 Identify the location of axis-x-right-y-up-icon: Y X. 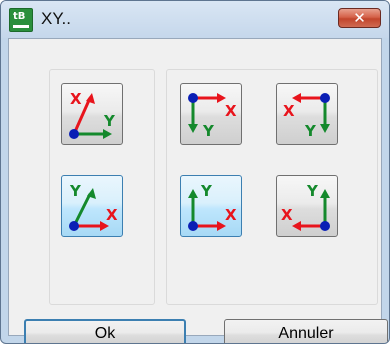
(93, 206).